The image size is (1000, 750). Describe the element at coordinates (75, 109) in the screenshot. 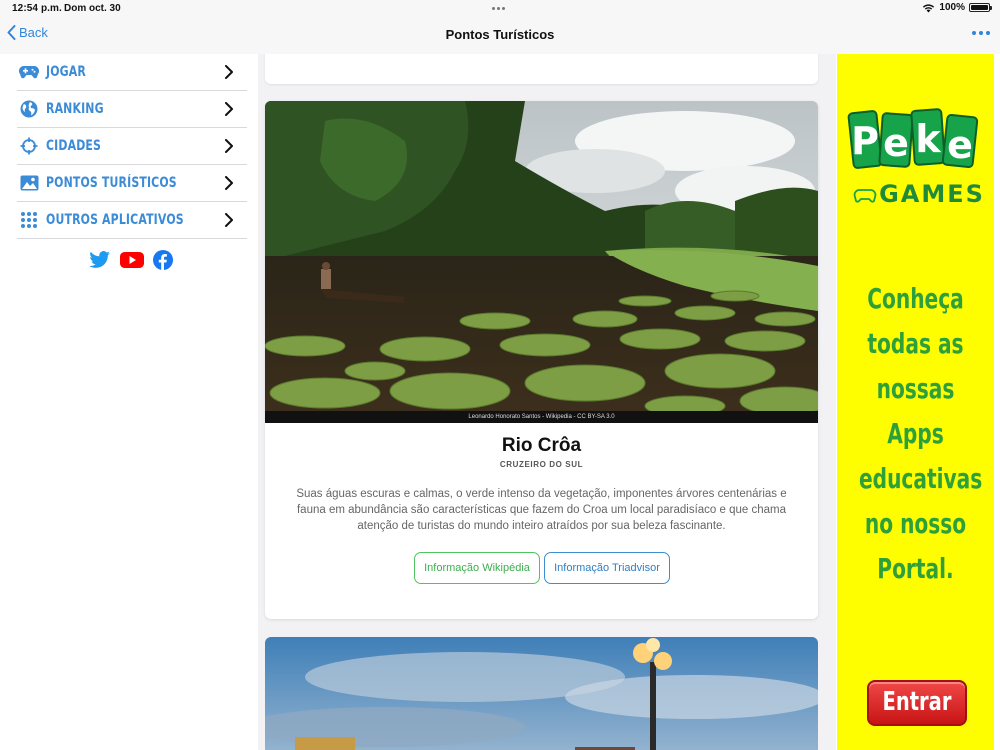

I see `sidebar-item-label: RANKING` at that location.